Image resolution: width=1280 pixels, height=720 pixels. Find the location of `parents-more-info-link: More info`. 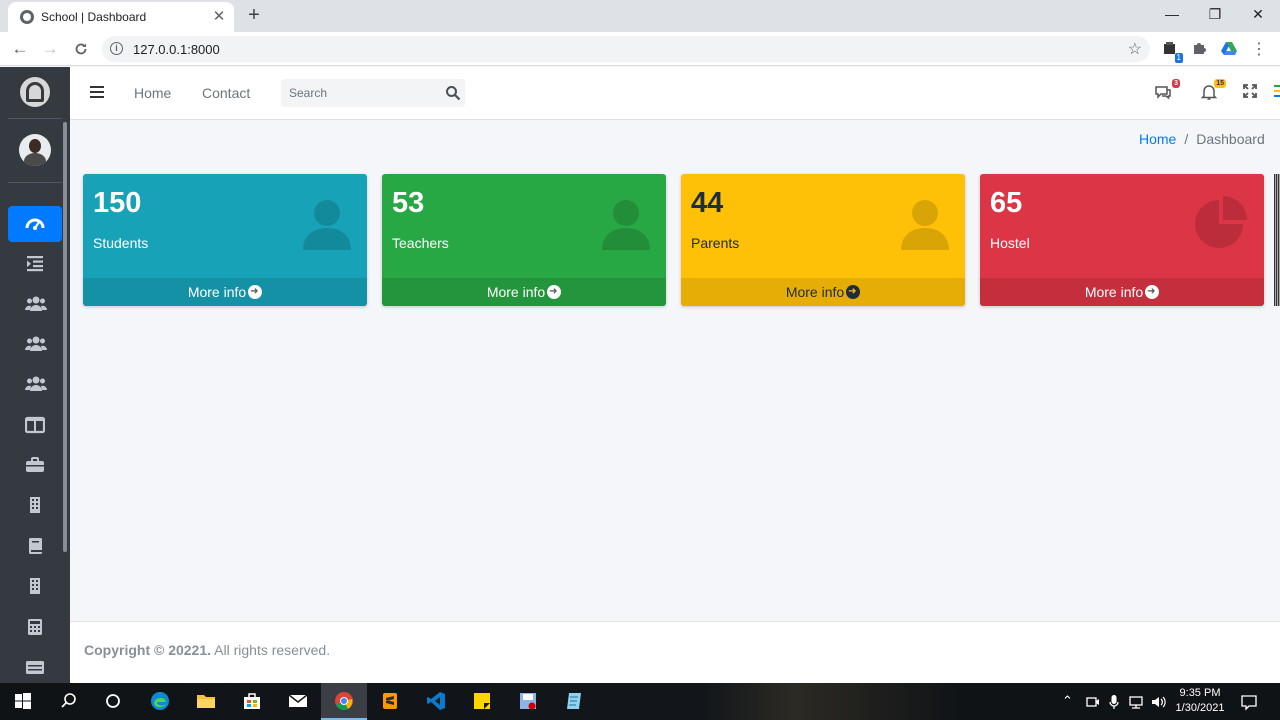

parents-more-info-link: More info is located at coordinates (823, 292).